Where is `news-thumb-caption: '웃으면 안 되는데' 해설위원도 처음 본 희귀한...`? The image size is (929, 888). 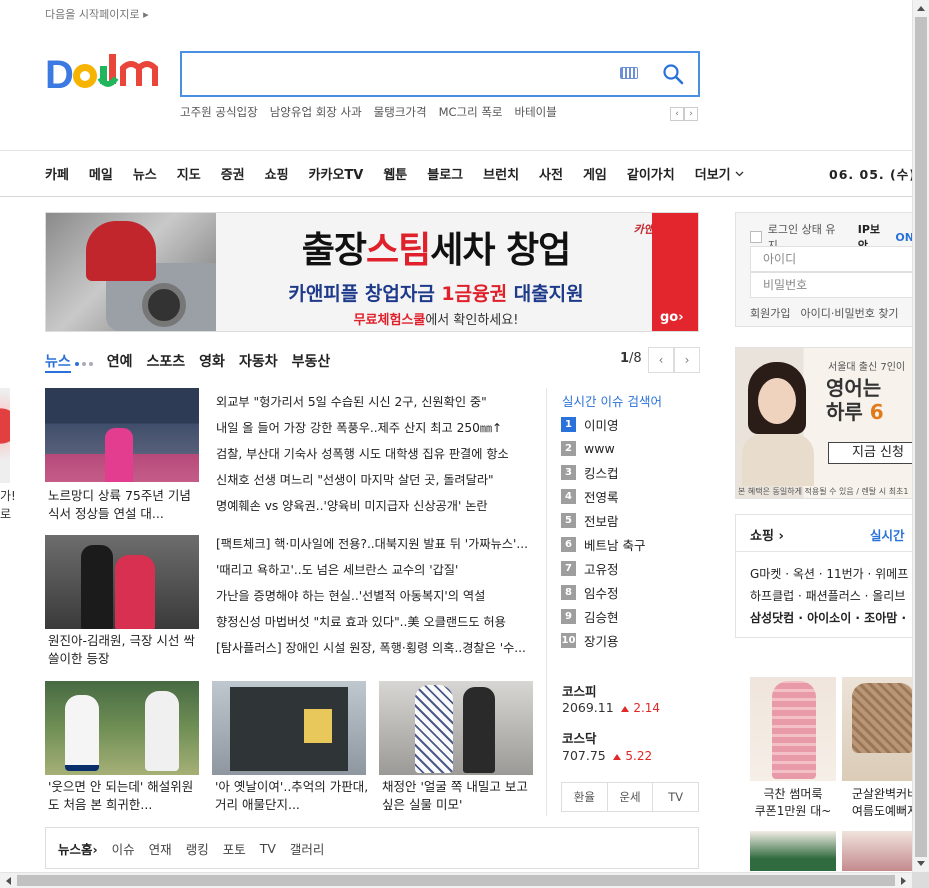
news-thumb-caption: '웃으면 안 되는데' 해설위원도 처음 본 희귀한... is located at coordinates (125, 796).